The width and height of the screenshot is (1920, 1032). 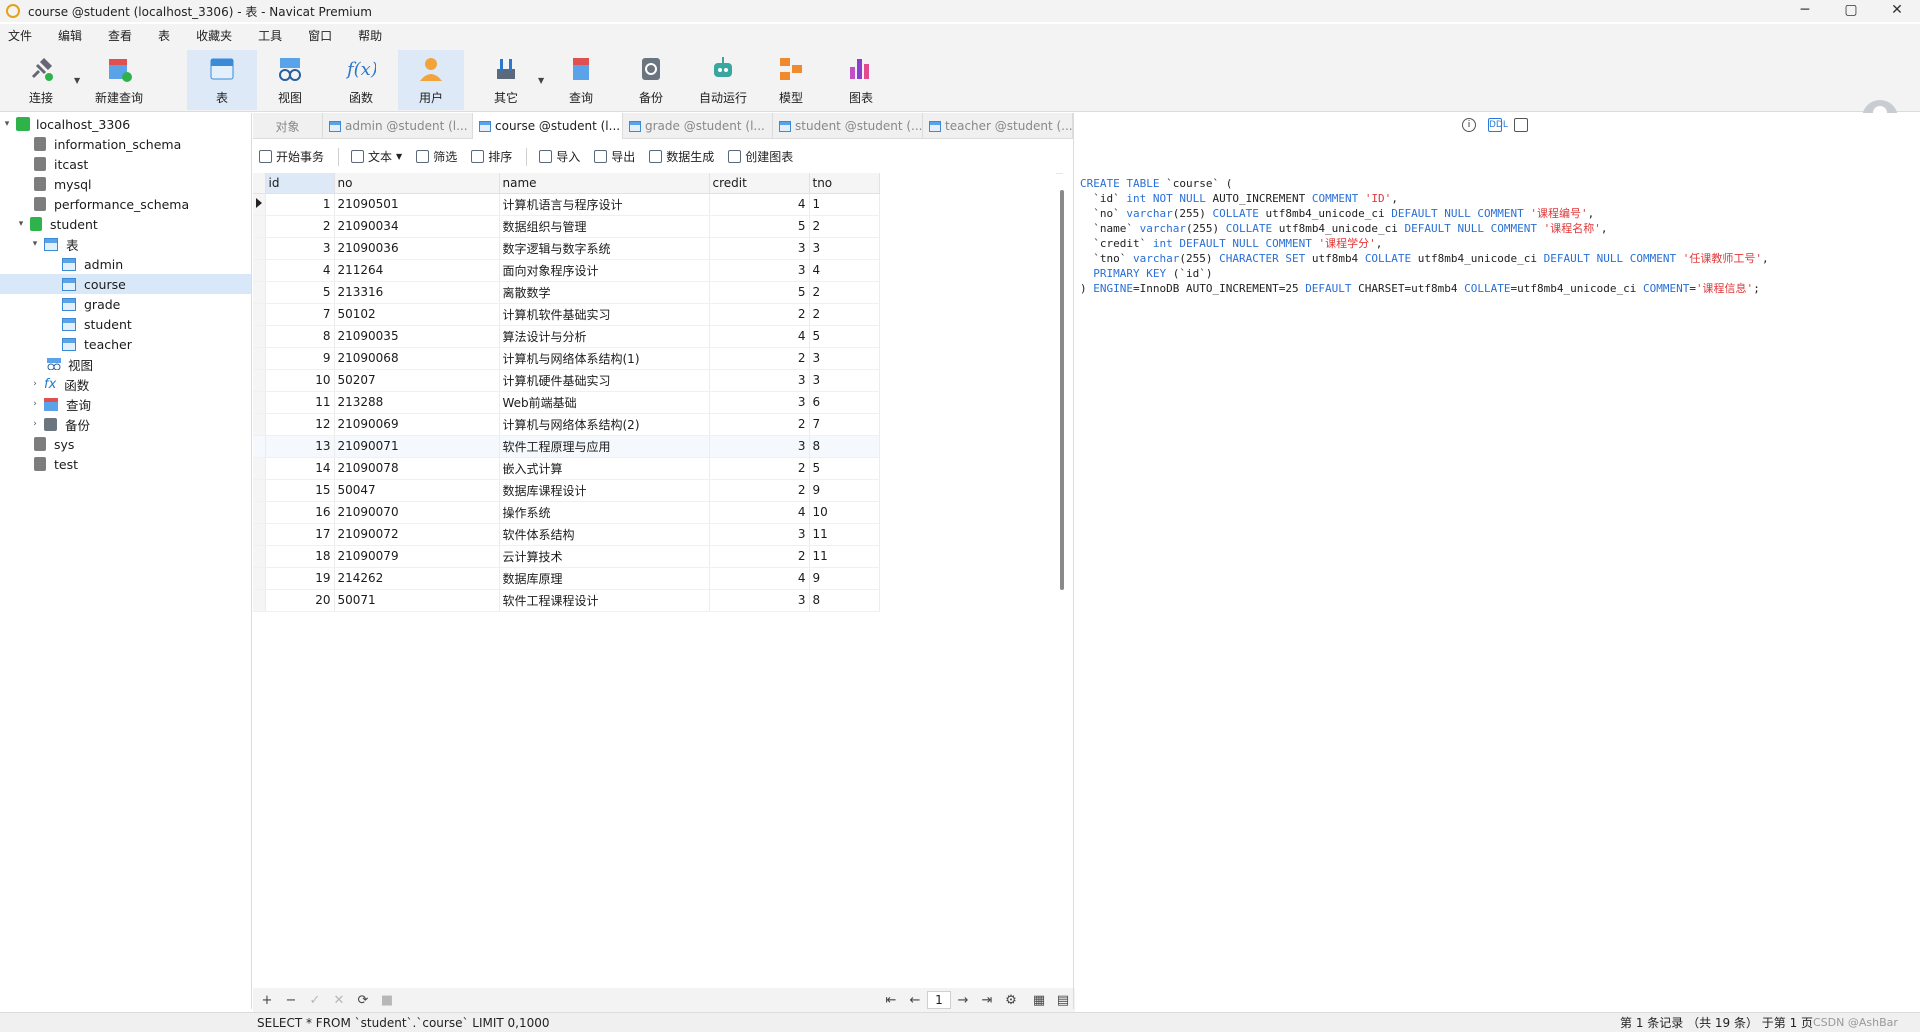 I want to click on cell-tno: 9, so click(x=844, y=490).